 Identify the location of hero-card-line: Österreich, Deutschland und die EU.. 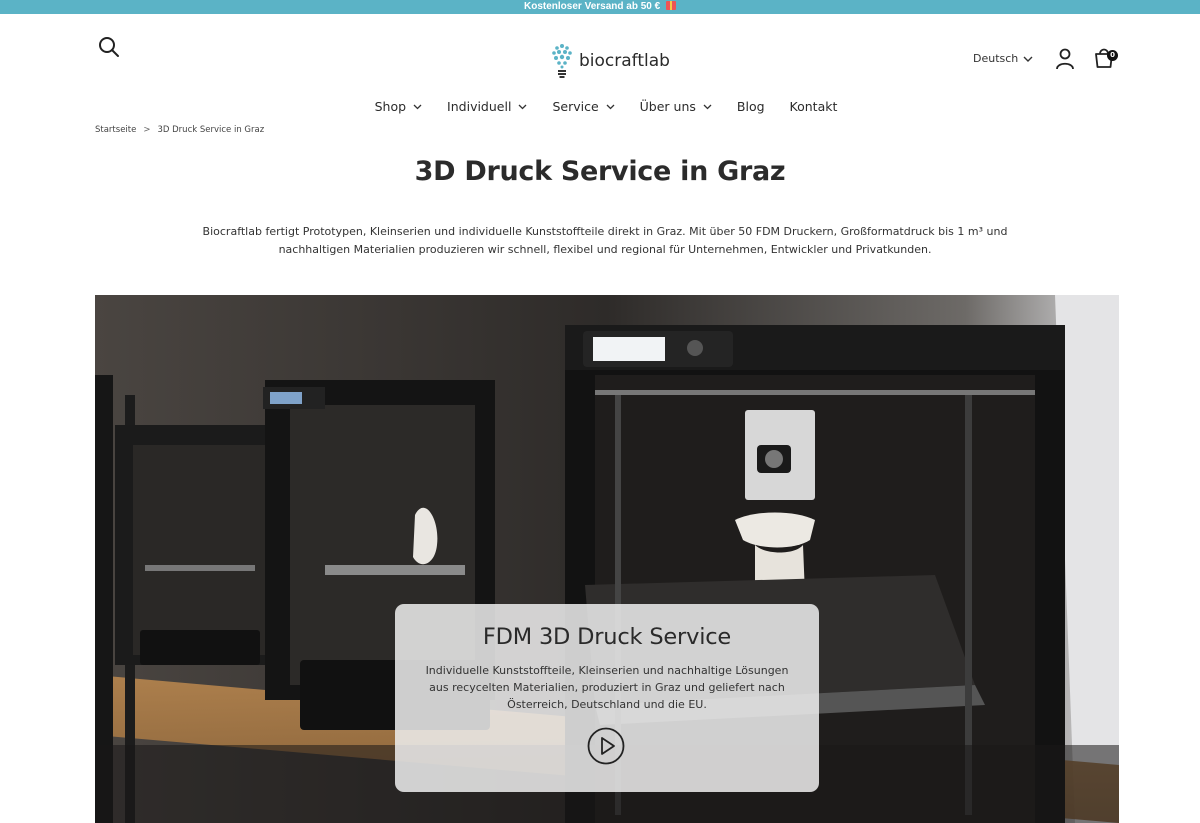
(607, 704).